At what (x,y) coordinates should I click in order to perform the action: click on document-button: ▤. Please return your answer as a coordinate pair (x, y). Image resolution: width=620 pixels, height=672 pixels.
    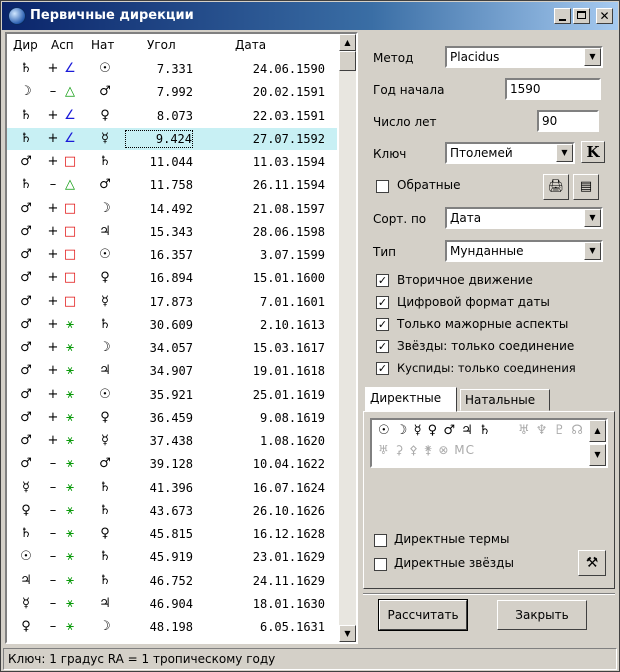
    Looking at the image, I should click on (586, 187).